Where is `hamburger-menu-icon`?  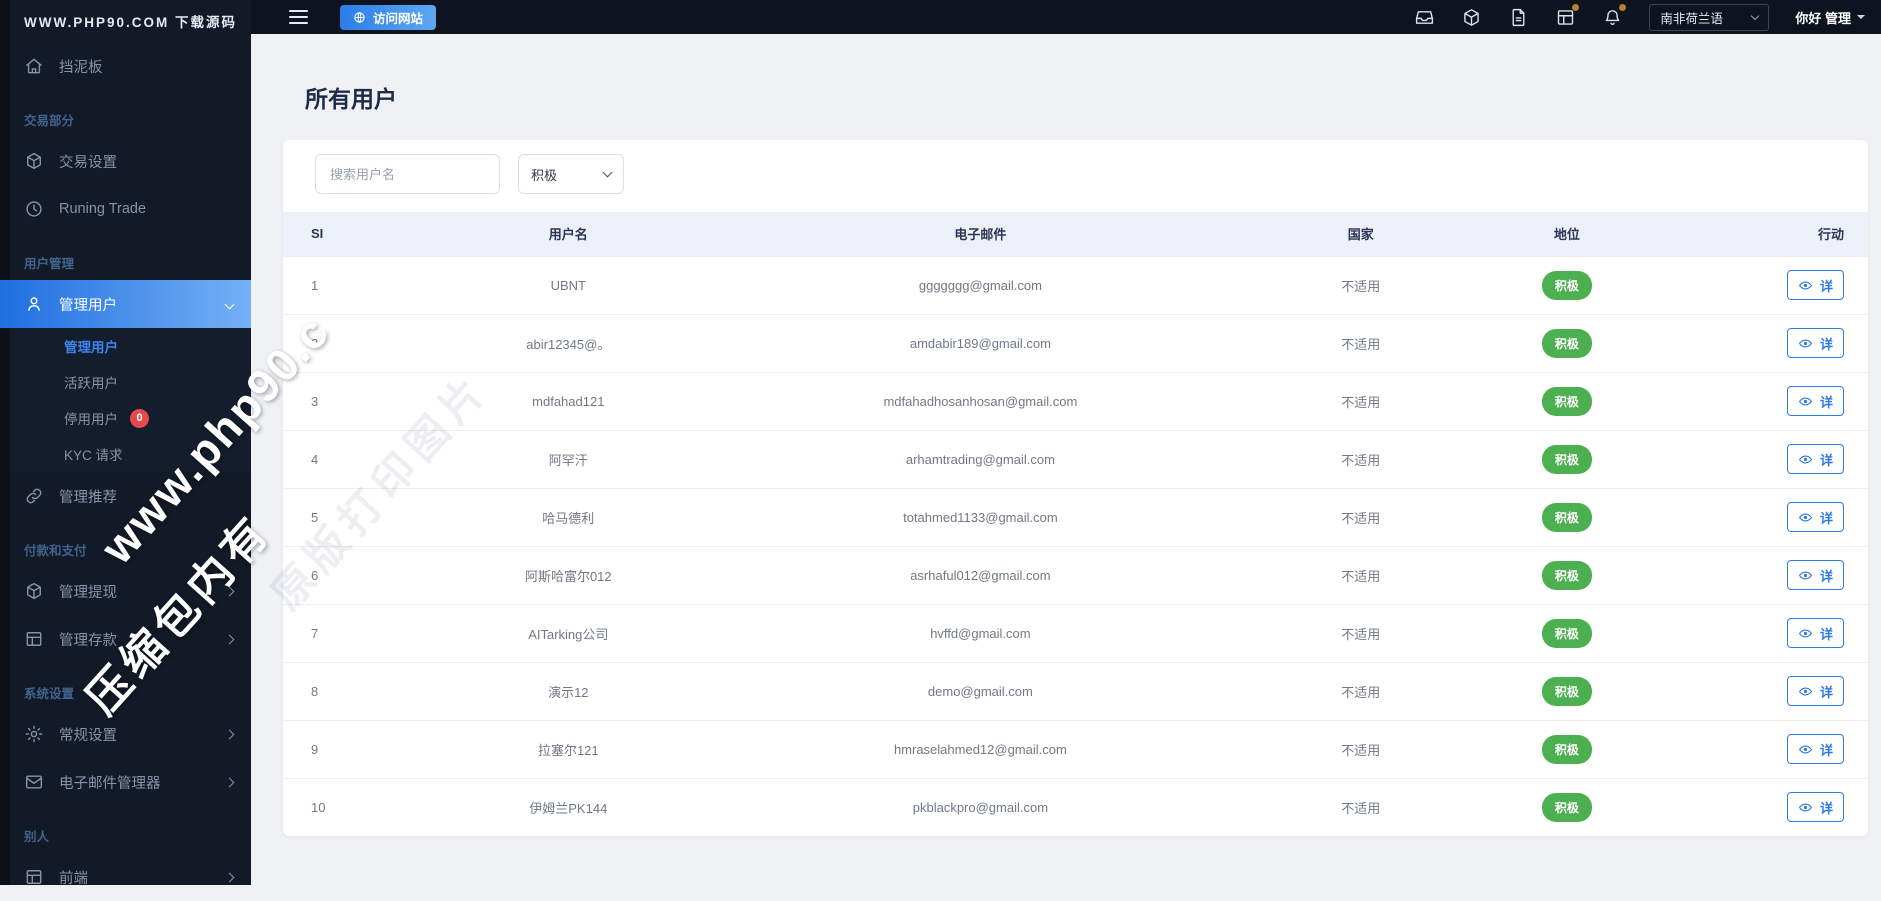
hamburger-menu-icon is located at coordinates (298, 17).